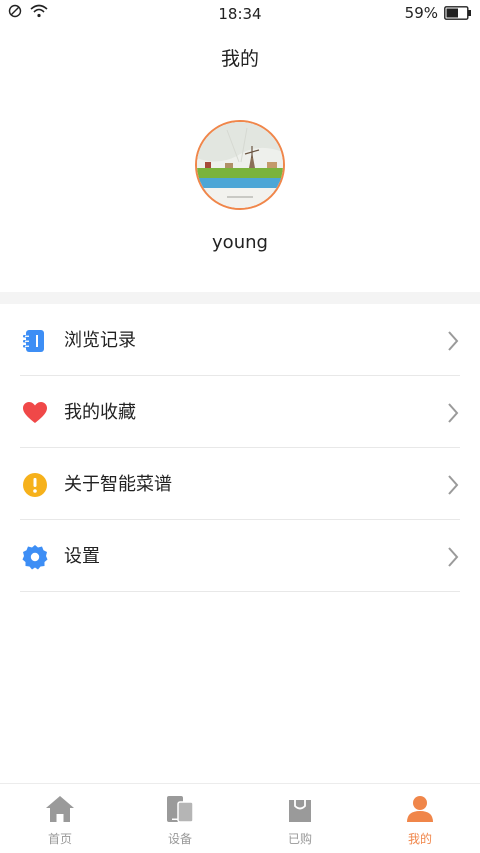  I want to click on username: young, so click(240, 242).